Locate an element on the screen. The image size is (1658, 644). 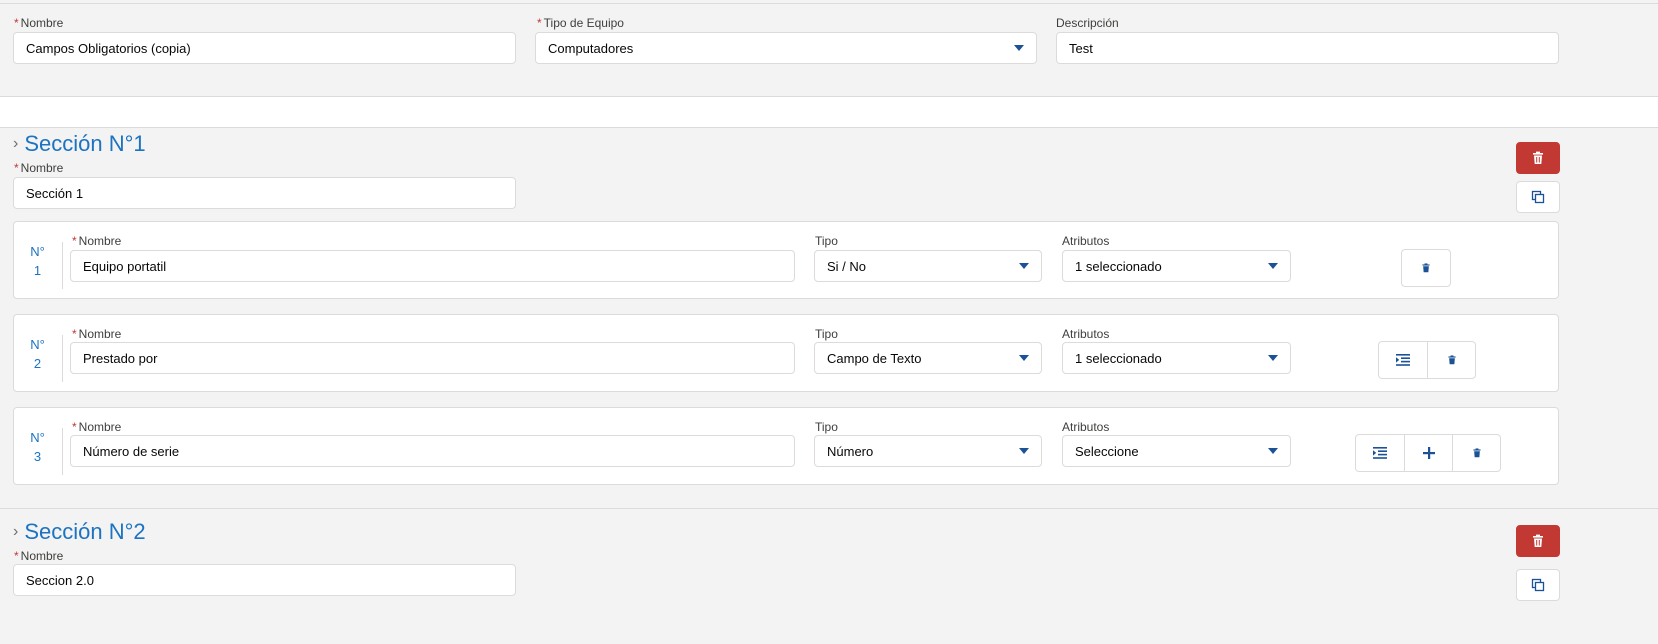
add-field-3-button is located at coordinates (1428, 453).